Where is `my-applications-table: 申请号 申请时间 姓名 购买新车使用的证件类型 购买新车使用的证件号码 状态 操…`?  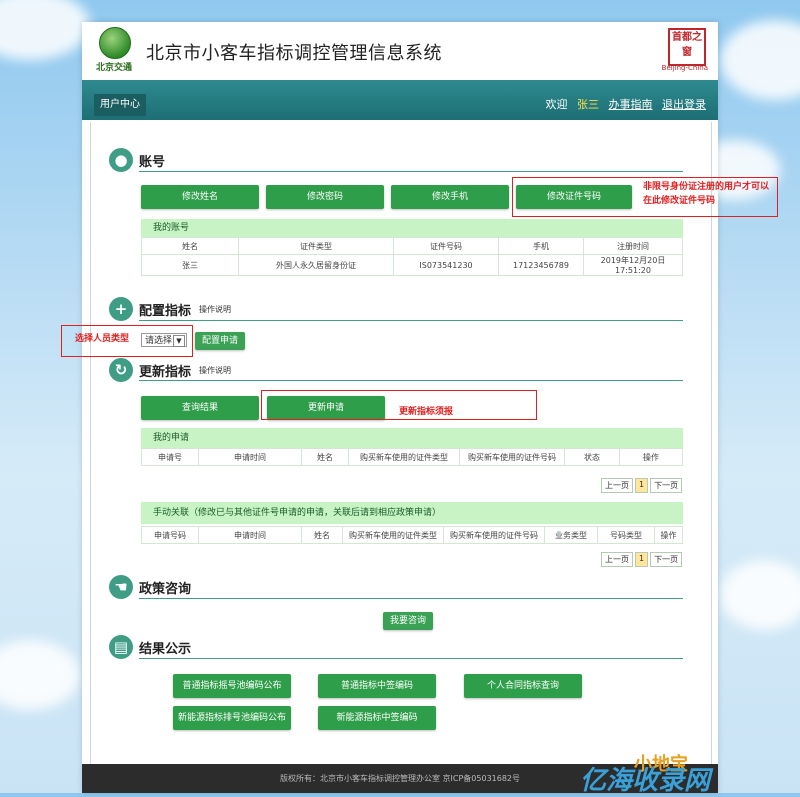 my-applications-table: 申请号 申请时间 姓名 购买新车使用的证件类型 购买新车使用的证件号码 状态 操… is located at coordinates (412, 457).